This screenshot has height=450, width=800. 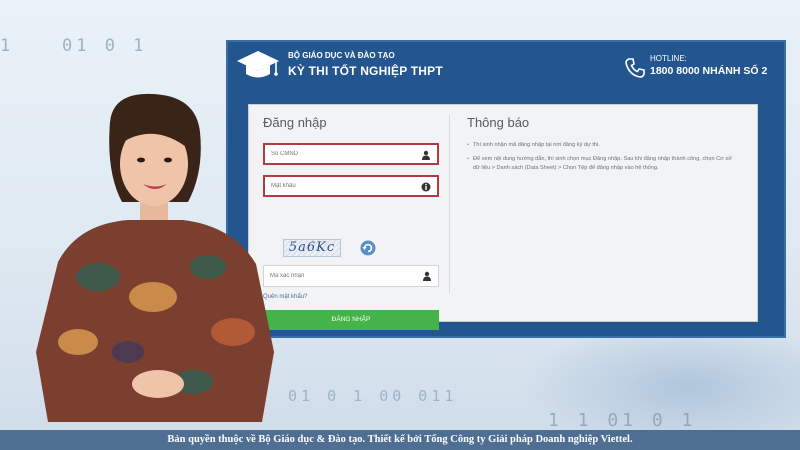 What do you see at coordinates (449, 204) in the screenshot?
I see `panel-divider` at bounding box center [449, 204].